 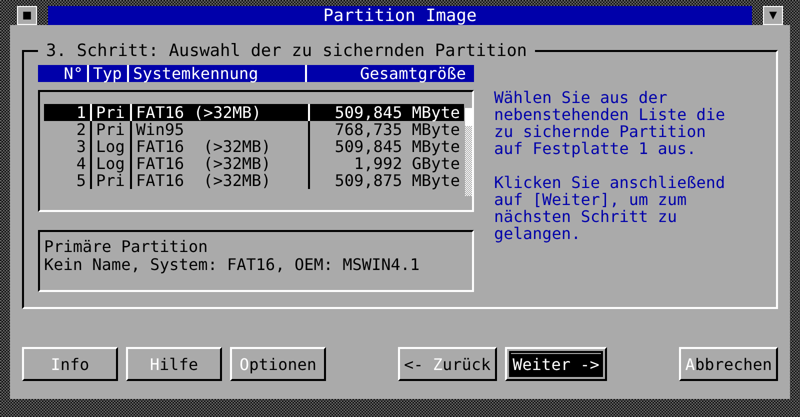 I want to click on table-cell: 3, so click(x=68, y=146).